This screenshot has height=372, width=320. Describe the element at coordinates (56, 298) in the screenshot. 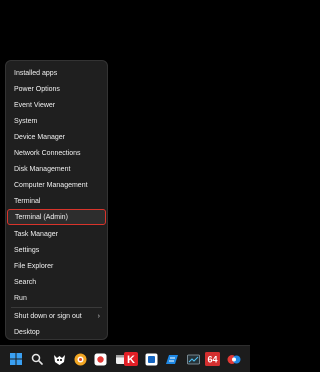

I see `menu-item-run: Run` at that location.